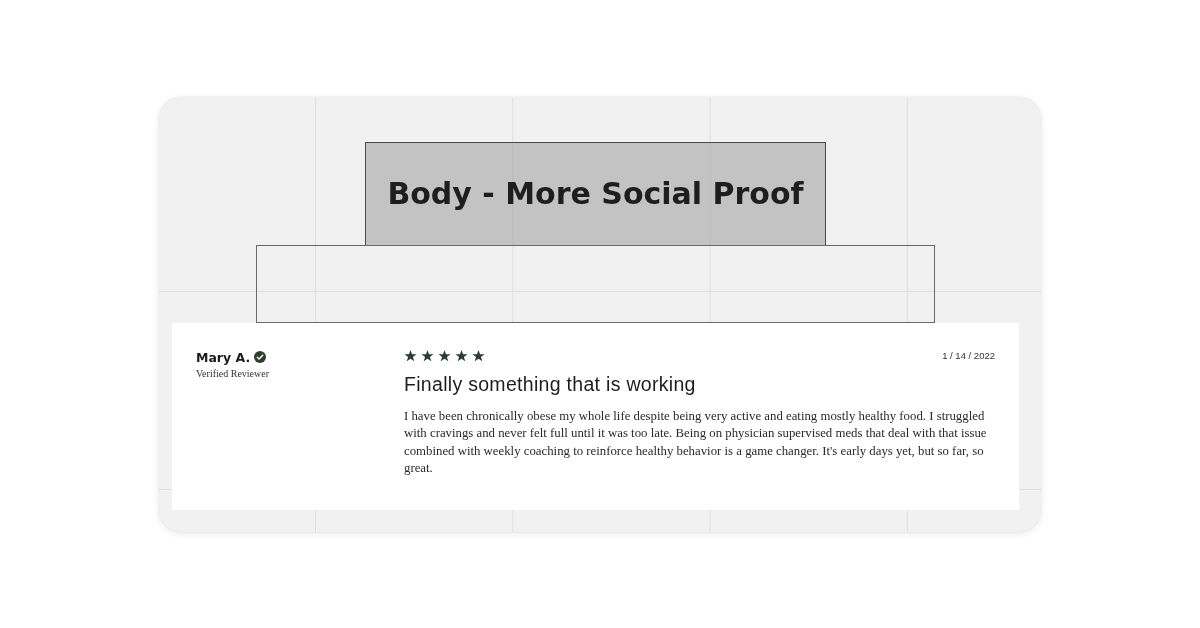  I want to click on review-text: I have been chronically obese my whole life despite being very active and eating mostly healthy food. I struggled with cravings and never felt full until it was too late. Being on physician supervised meds that deal with that issue combined with weekly coaching to reinforce healthy behavior is a game changer. It's early days yet, but so far, so great., so click(696, 442).